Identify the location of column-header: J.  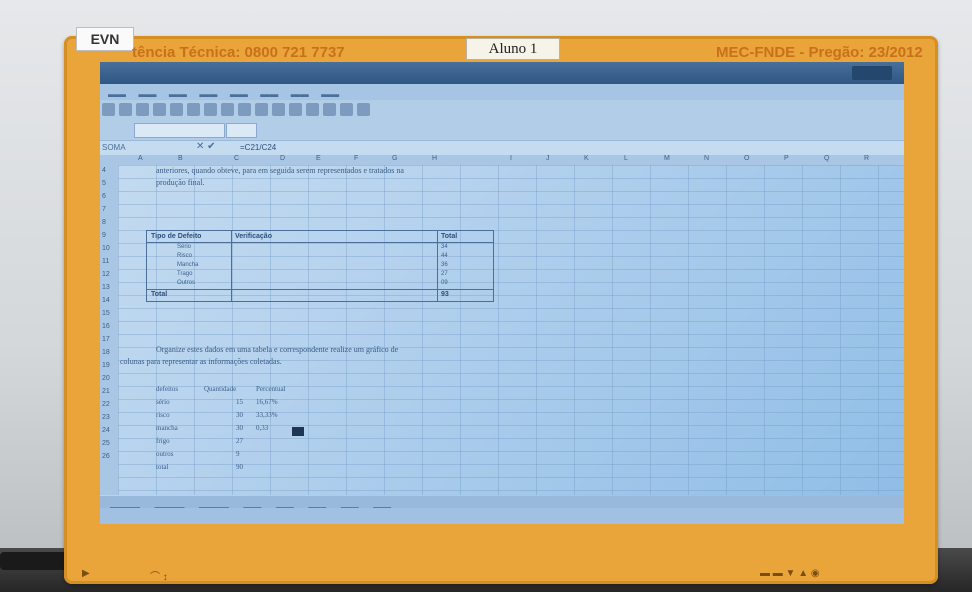
(548, 158).